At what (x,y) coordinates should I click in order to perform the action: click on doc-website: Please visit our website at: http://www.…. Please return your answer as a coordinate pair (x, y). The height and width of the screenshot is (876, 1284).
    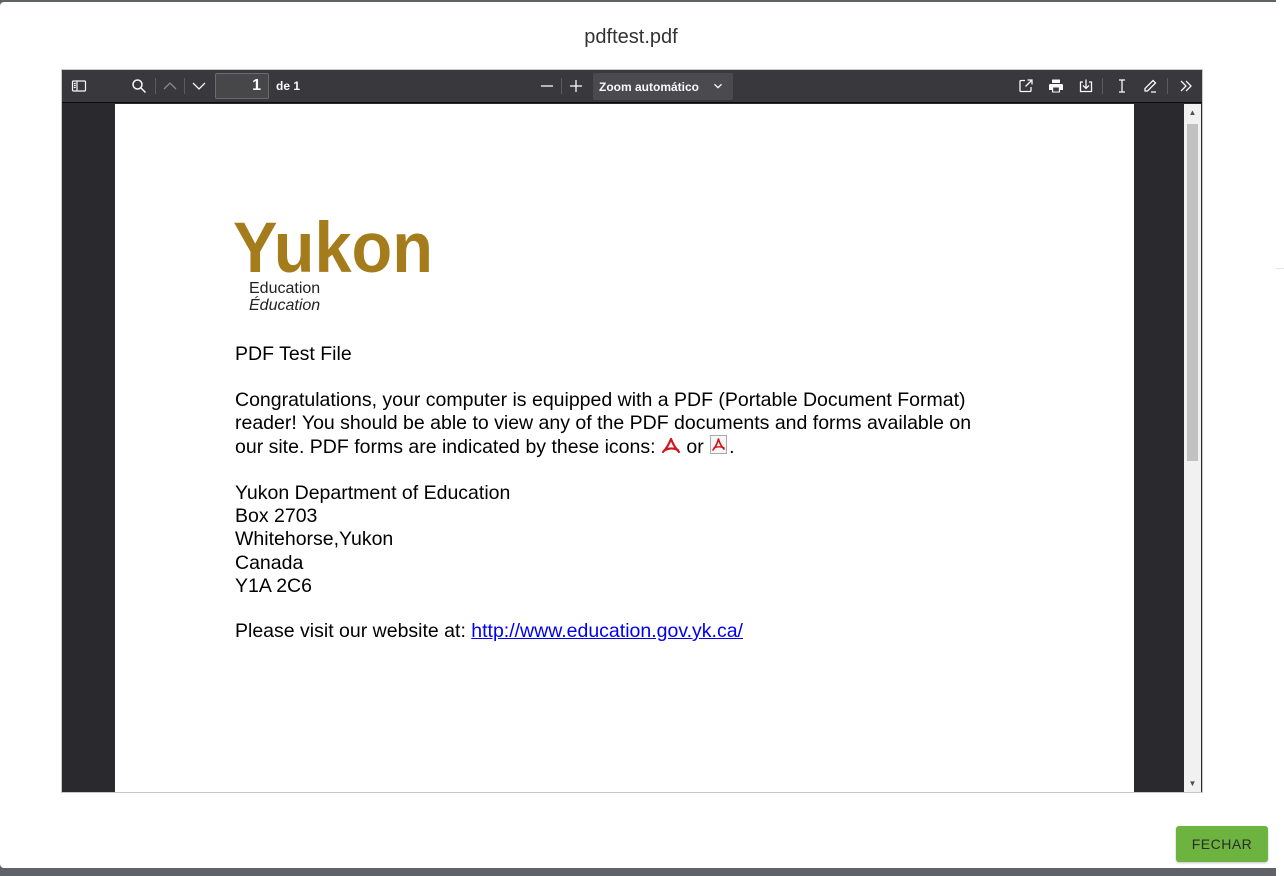
    Looking at the image, I should click on (489, 631).